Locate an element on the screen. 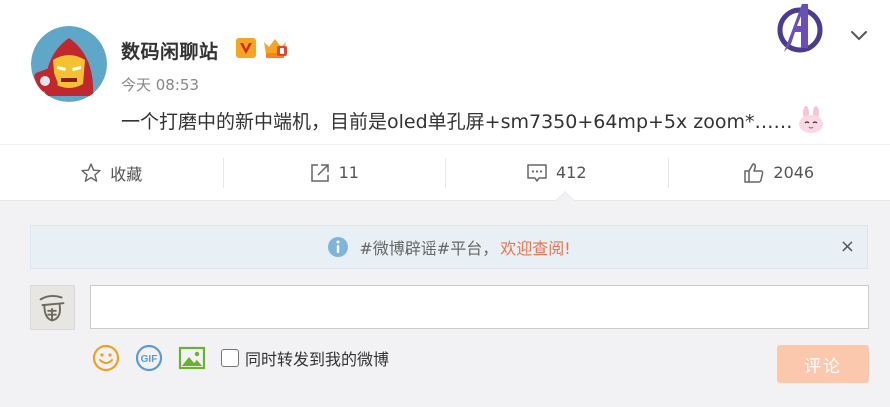  repost-checkbox-row: 同时转发到我的微博 is located at coordinates (305, 358).